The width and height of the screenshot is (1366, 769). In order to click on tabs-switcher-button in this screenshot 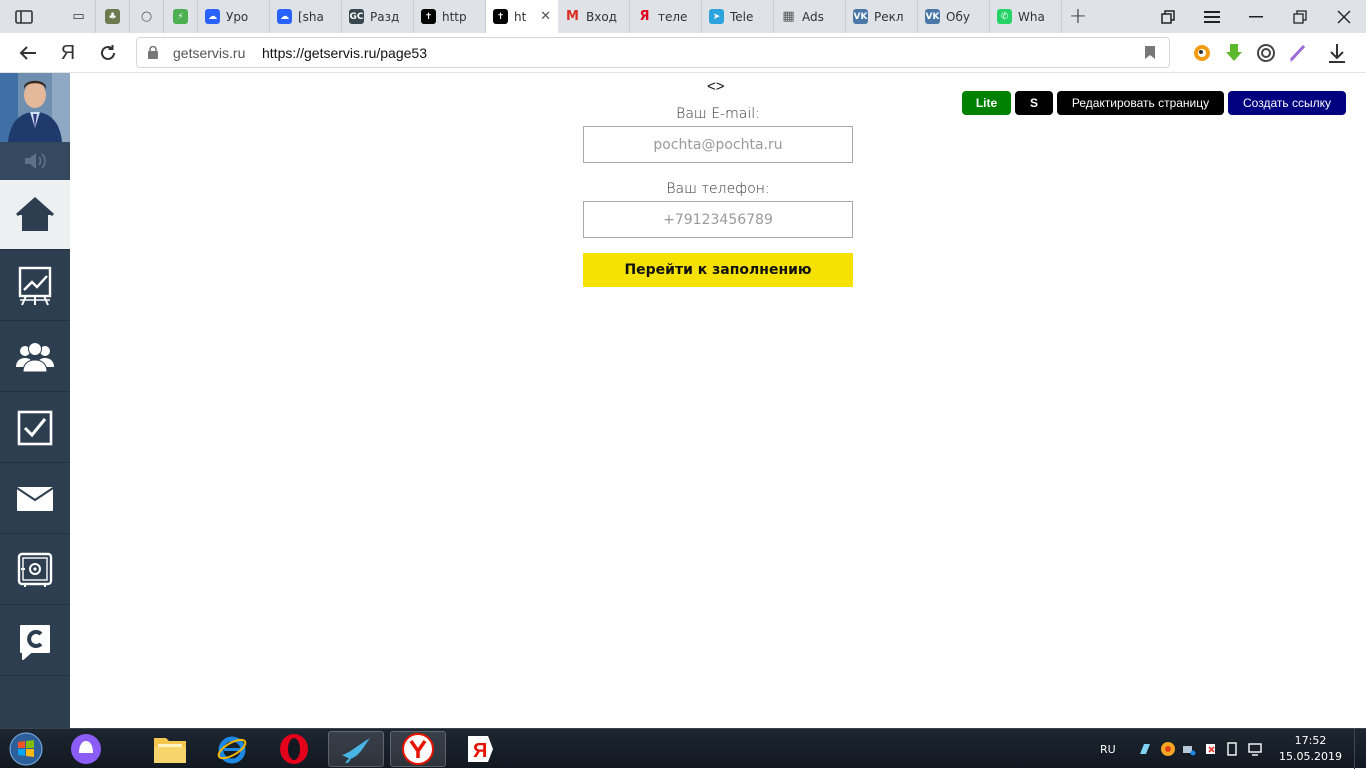, I will do `click(1168, 16)`.